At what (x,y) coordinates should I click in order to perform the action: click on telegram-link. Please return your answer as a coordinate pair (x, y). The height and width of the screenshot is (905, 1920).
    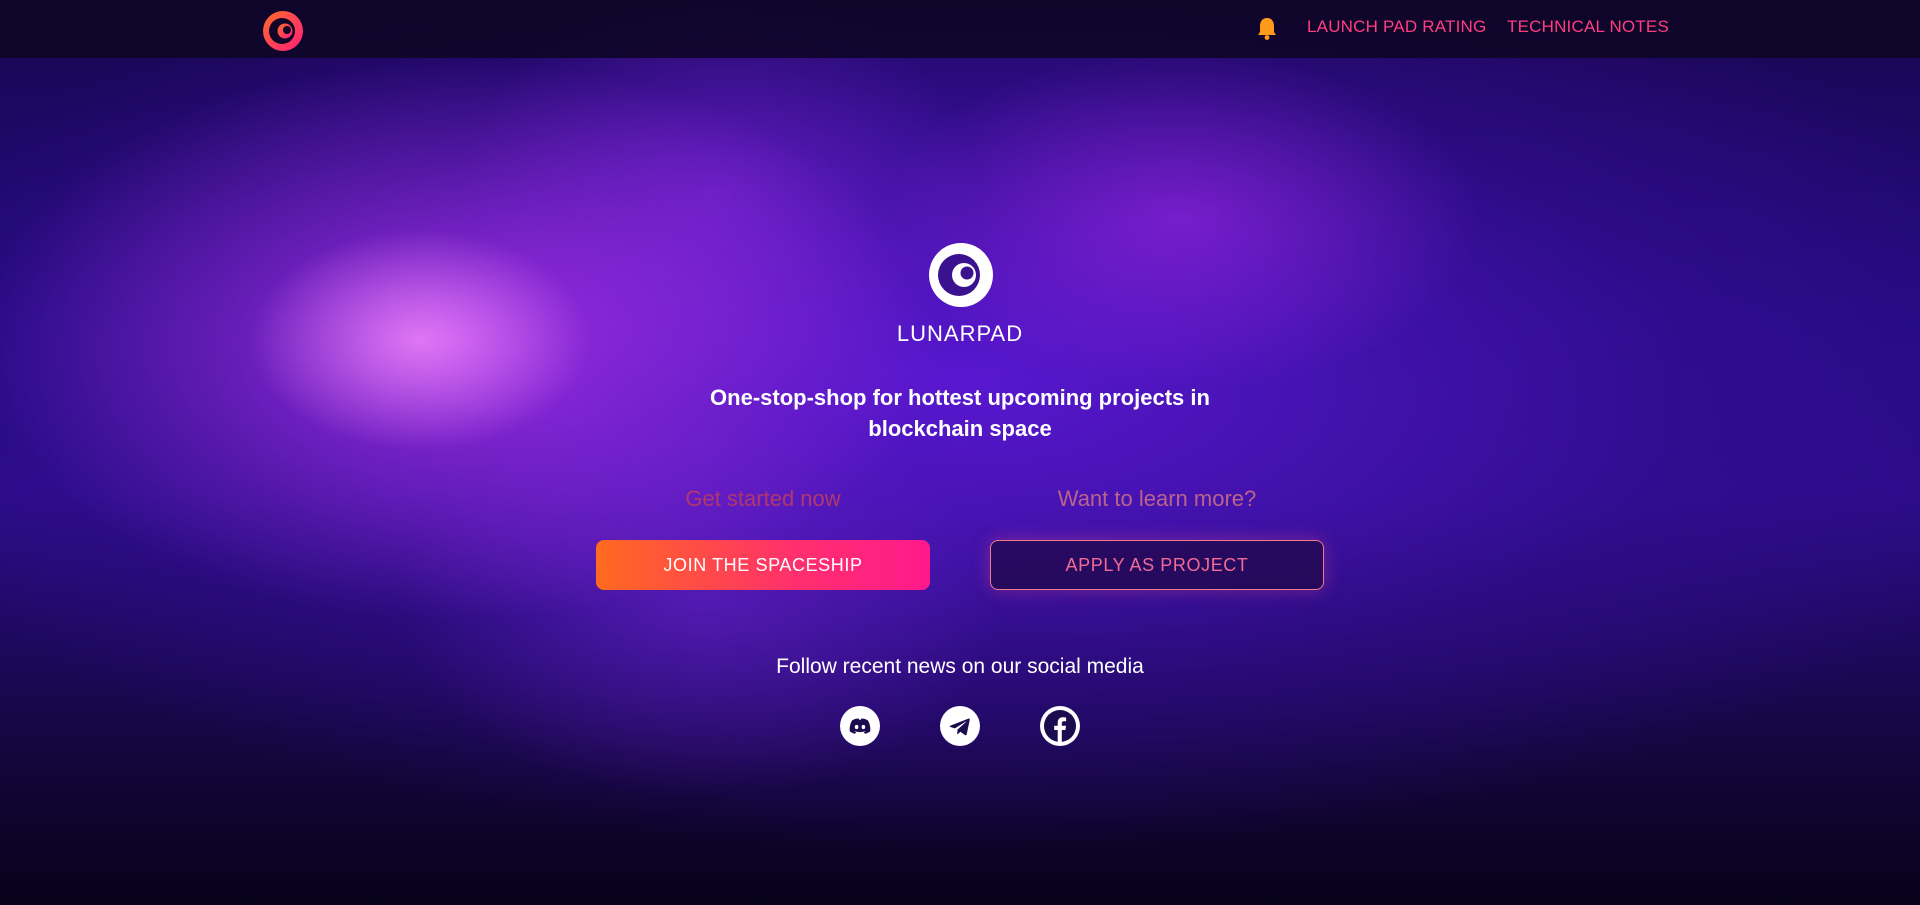
    Looking at the image, I should click on (960, 726).